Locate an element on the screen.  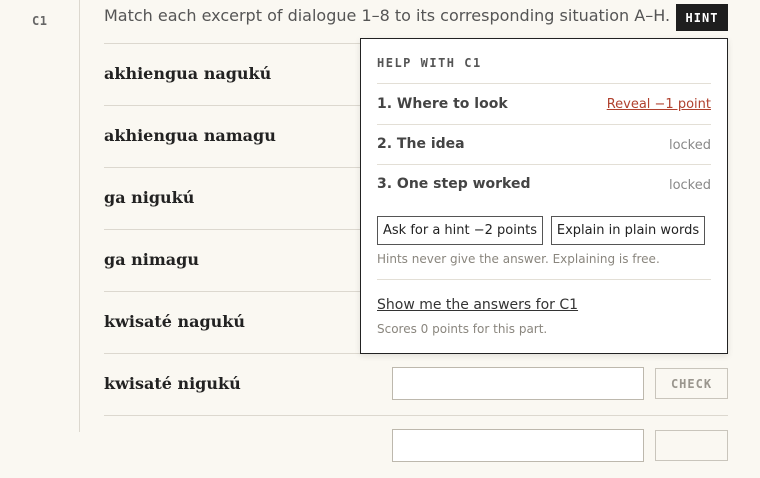
show-answers-note: Scores 0 points for this part. is located at coordinates (462, 329).